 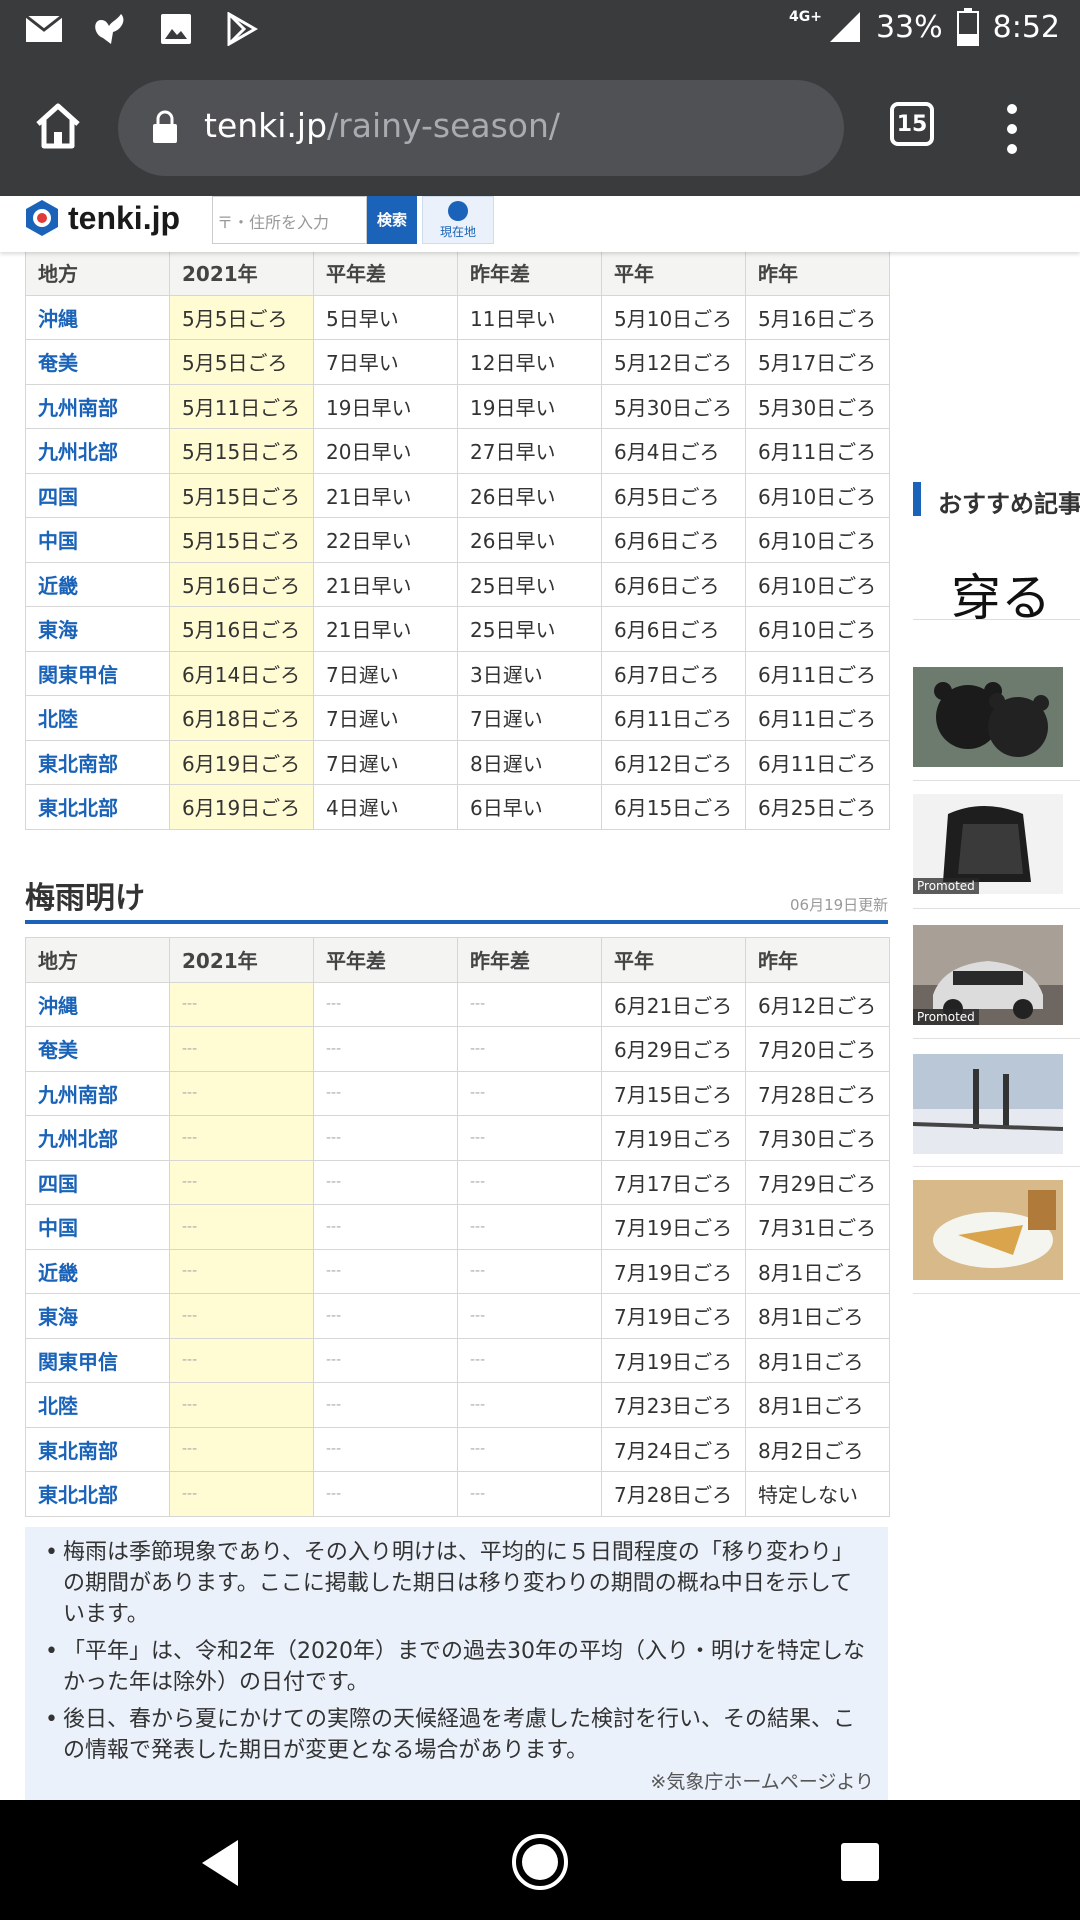 I want to click on table-row: 沖縄 5月5日ごろ 5日早い 11日早い 5月10日ごろ 5月16日ごろ, so click(x=457, y=317).